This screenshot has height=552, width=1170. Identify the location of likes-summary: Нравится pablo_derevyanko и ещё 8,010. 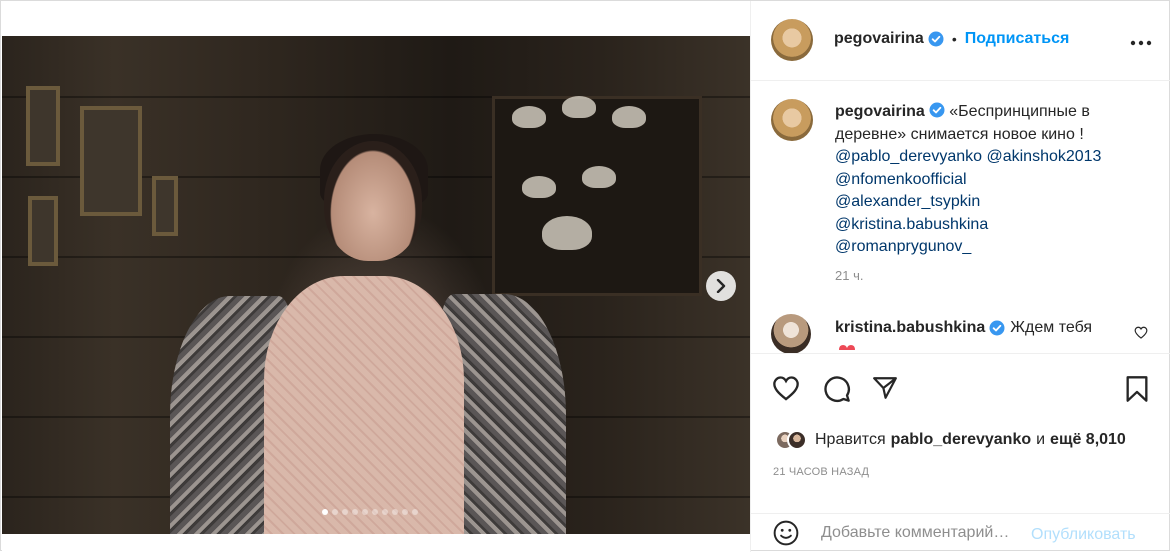
(950, 440).